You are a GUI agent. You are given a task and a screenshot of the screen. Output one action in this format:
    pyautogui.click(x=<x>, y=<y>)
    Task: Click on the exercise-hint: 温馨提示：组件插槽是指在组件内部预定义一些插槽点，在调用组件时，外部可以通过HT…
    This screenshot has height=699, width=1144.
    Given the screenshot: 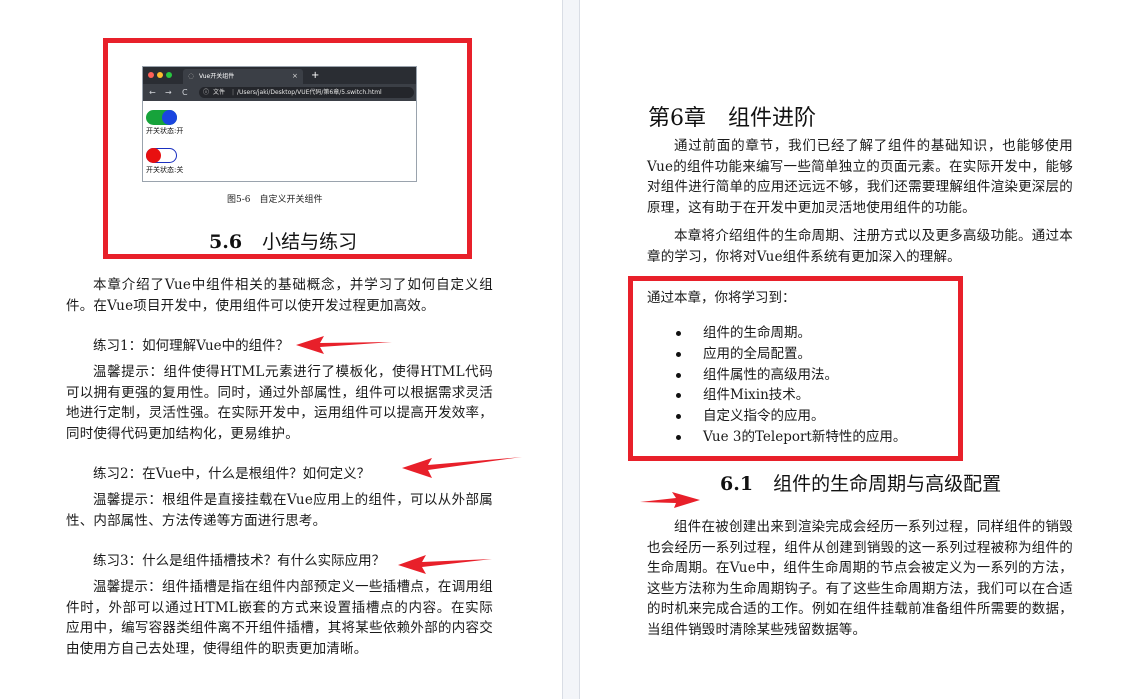 What is the action you would take?
    pyautogui.click(x=279, y=618)
    